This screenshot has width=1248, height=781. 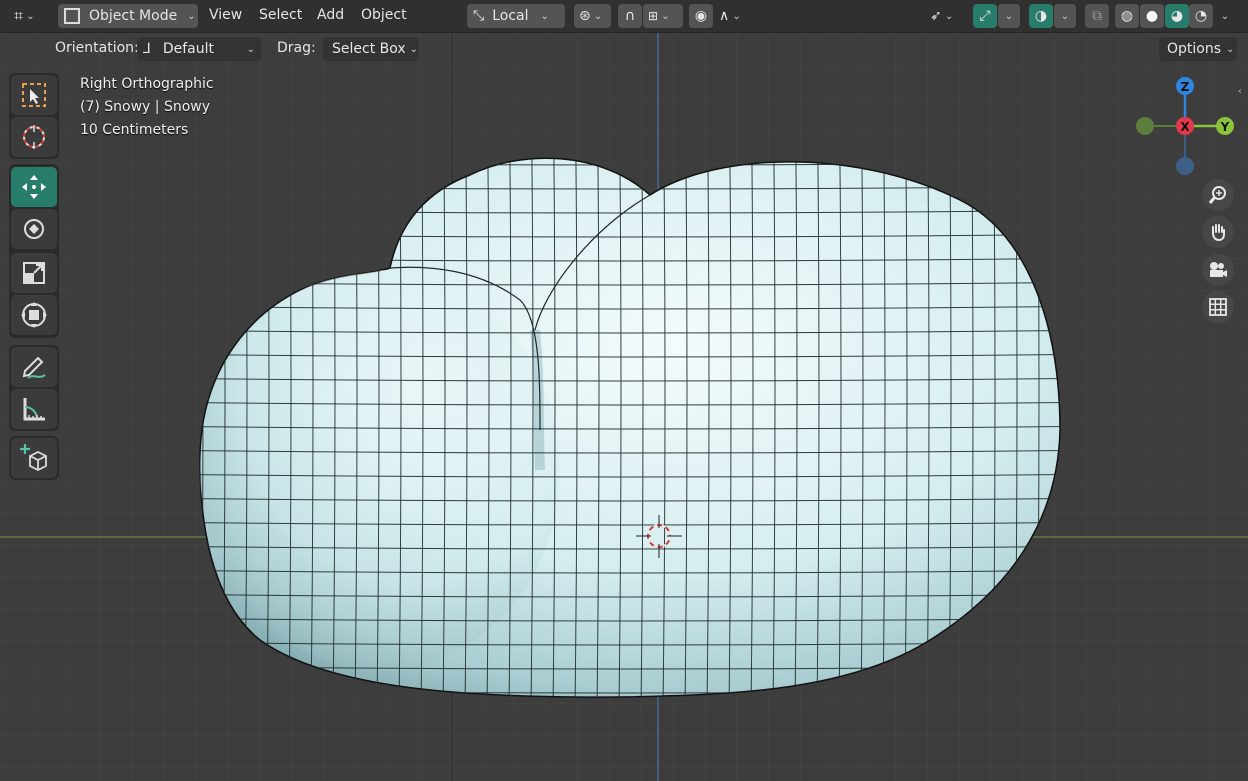 I want to click on menu-select: Select, so click(x=280, y=15).